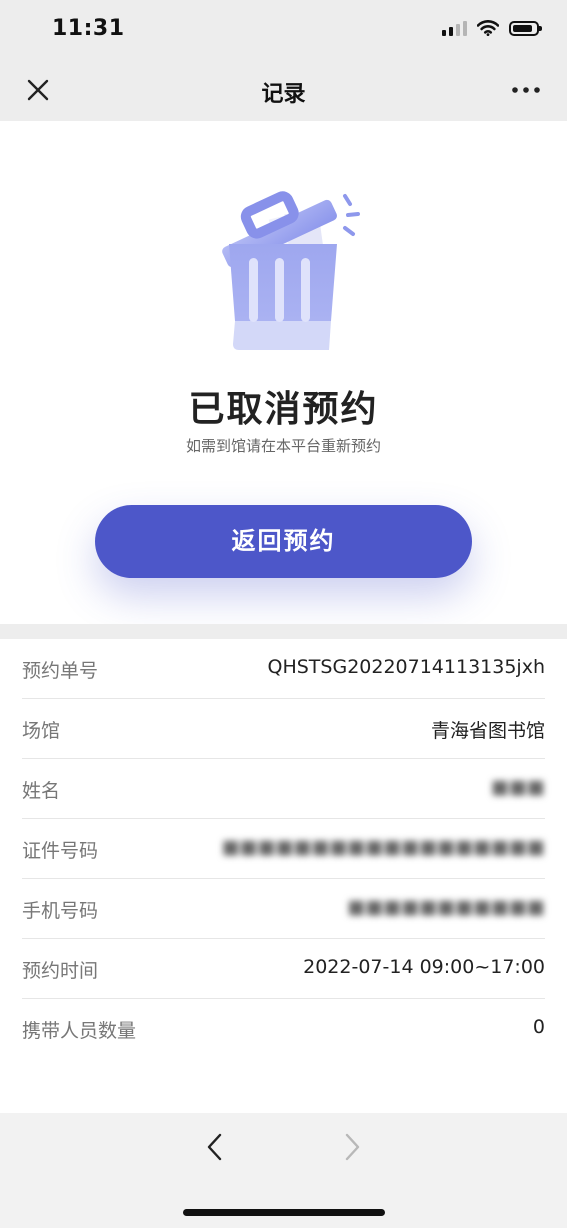 The height and width of the screenshot is (1228, 567). I want to click on section-divider, so click(283, 631).